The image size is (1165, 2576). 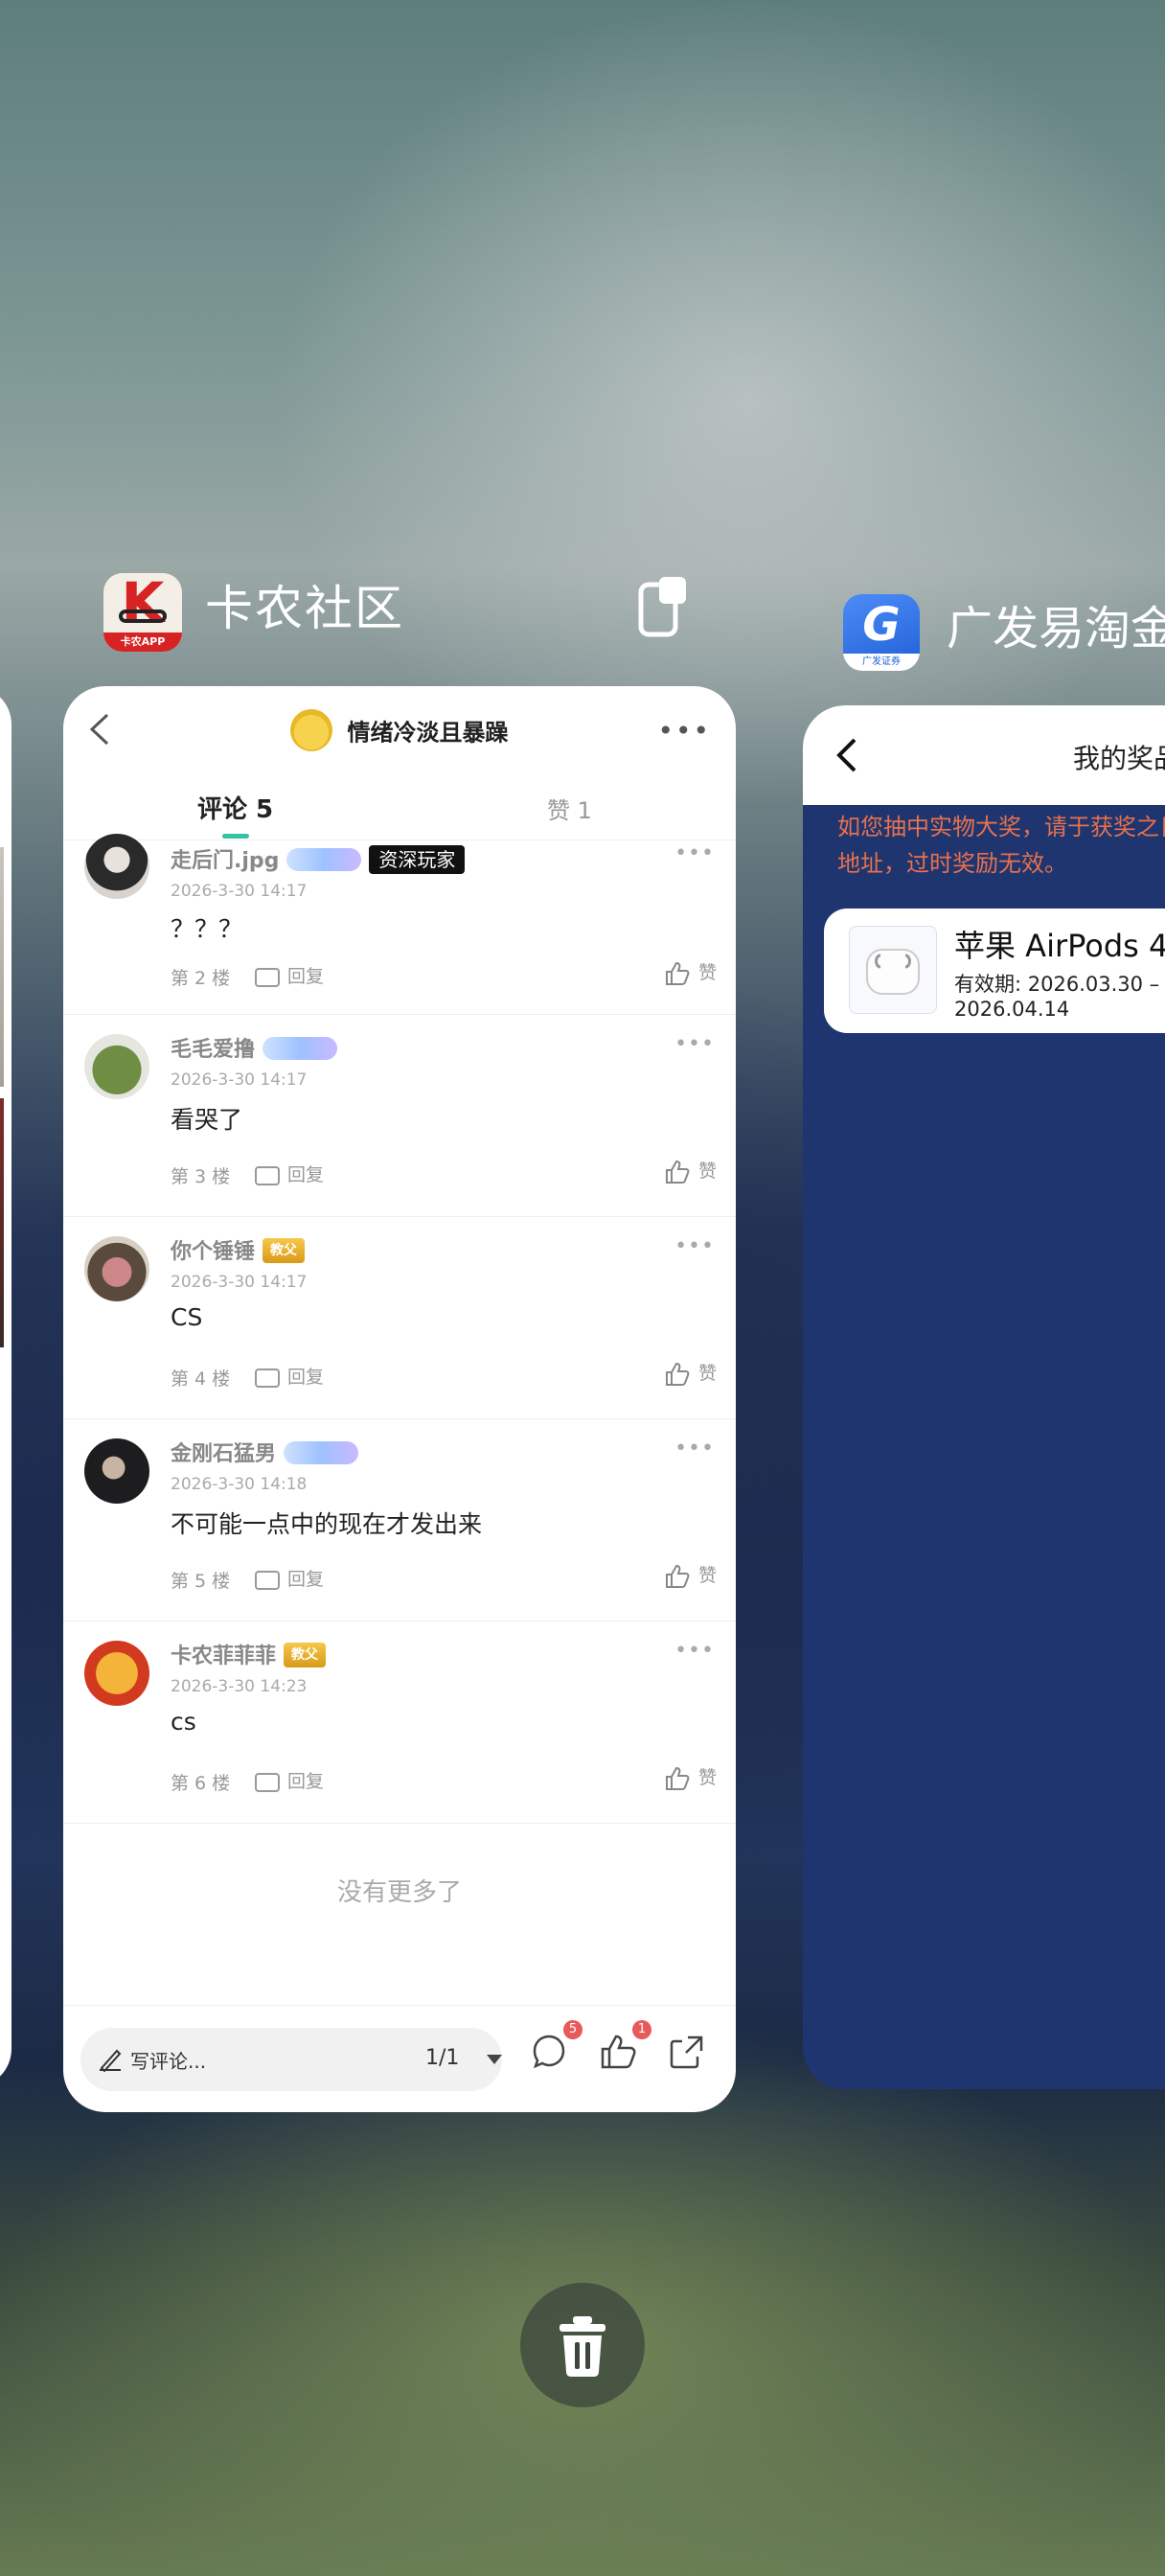 I want to click on kanong-app-icon: K 卡农APP, so click(x=143, y=612).